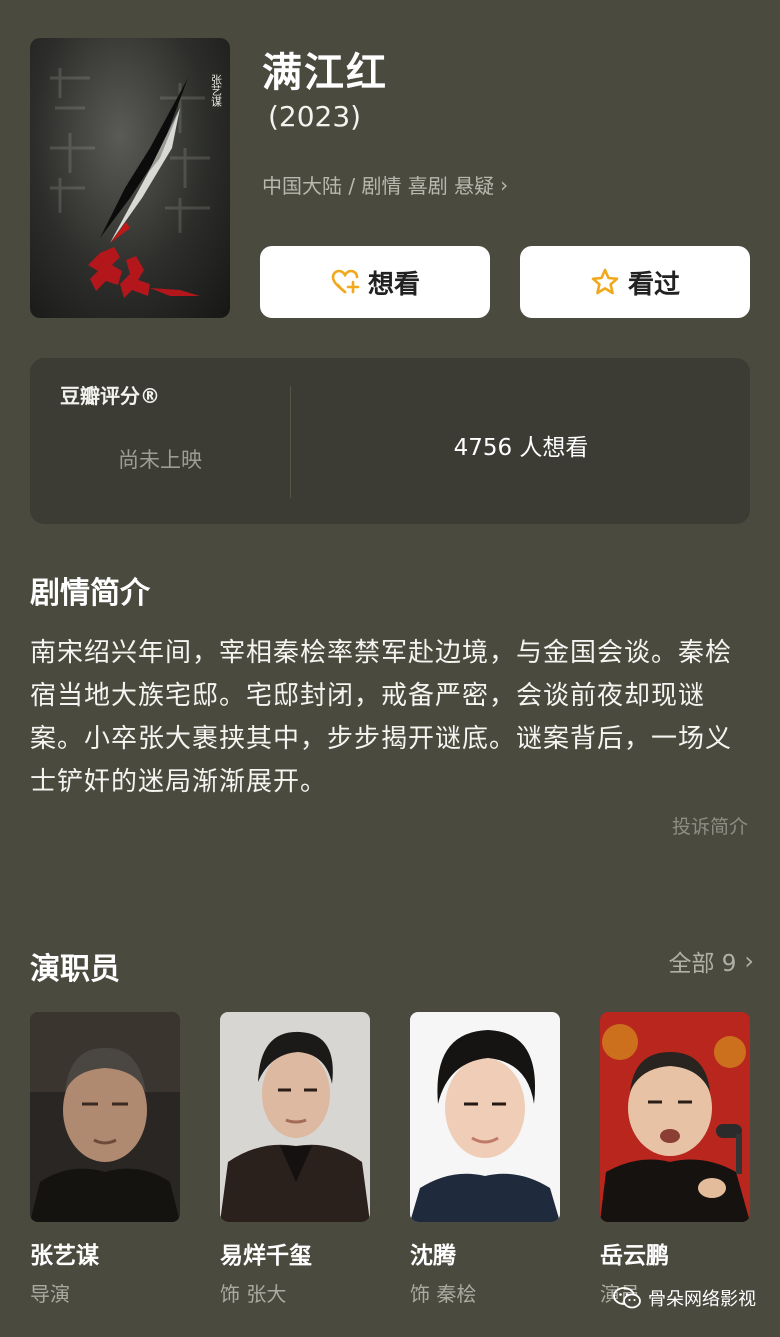 The width and height of the screenshot is (780, 1337). Describe the element at coordinates (136, 183) in the screenshot. I see `poster-artwork: 张艺谋` at that location.